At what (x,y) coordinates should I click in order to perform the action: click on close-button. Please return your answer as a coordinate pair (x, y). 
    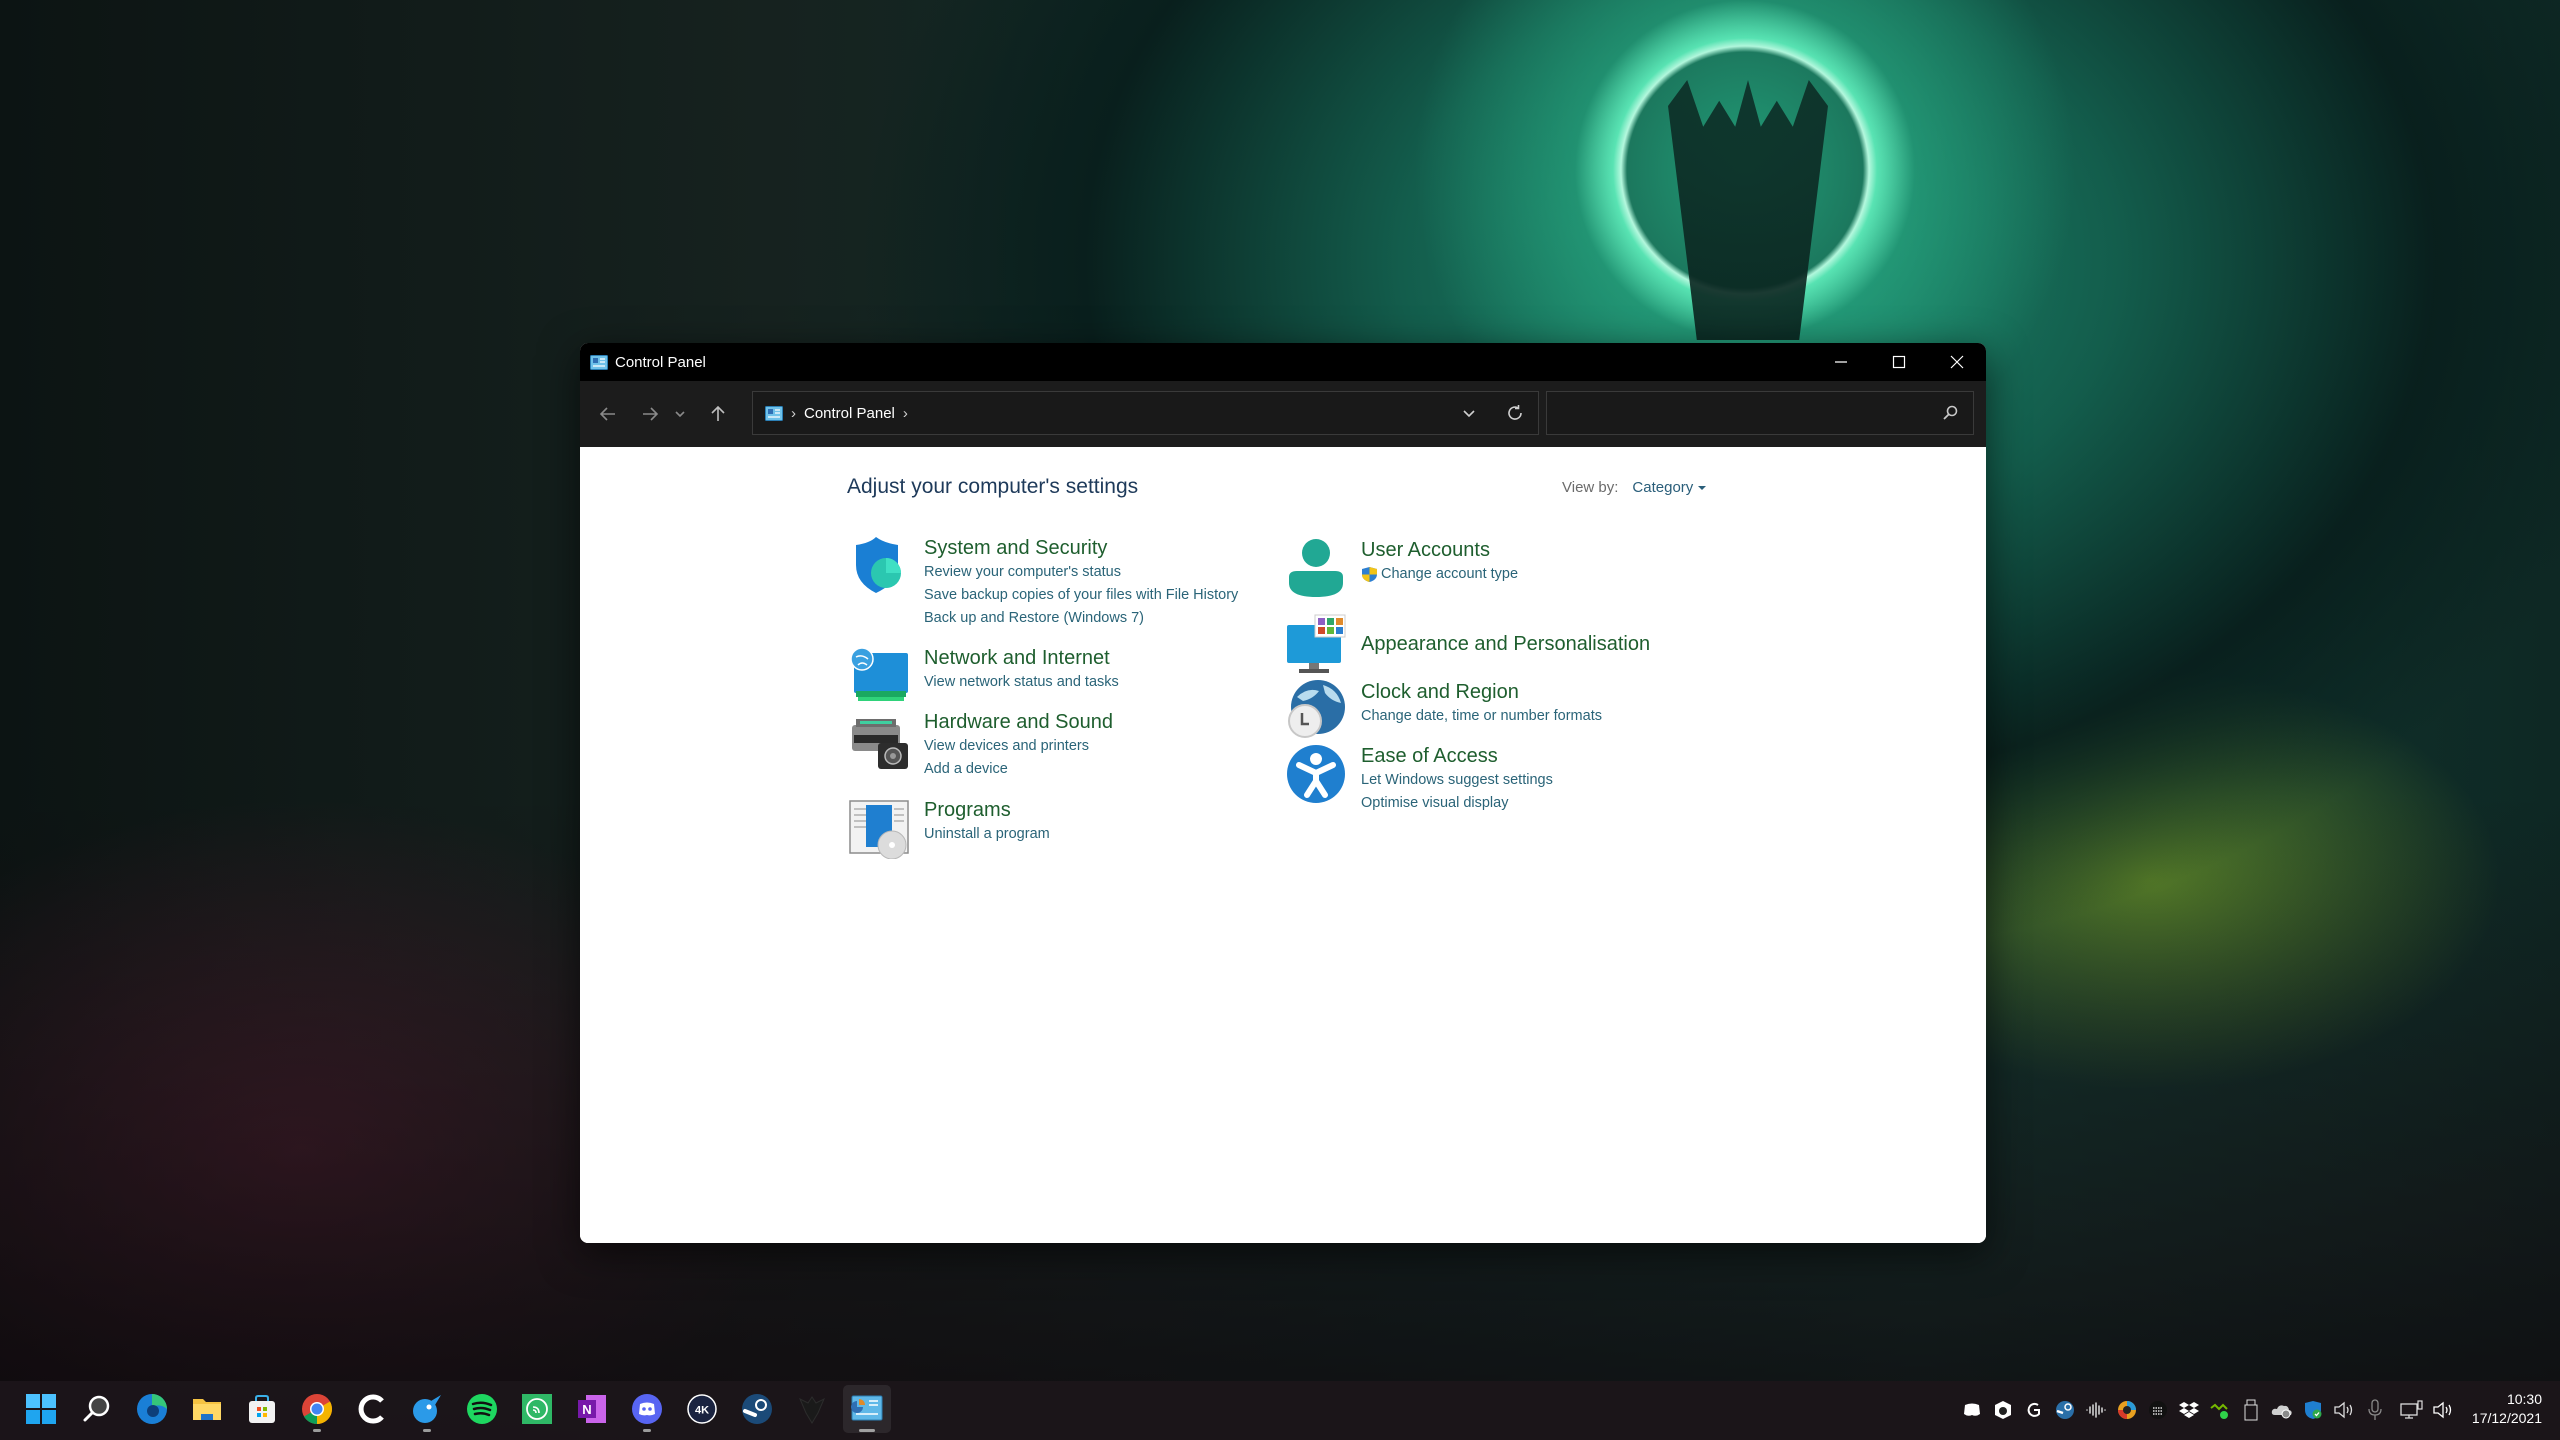
    Looking at the image, I should click on (1957, 362).